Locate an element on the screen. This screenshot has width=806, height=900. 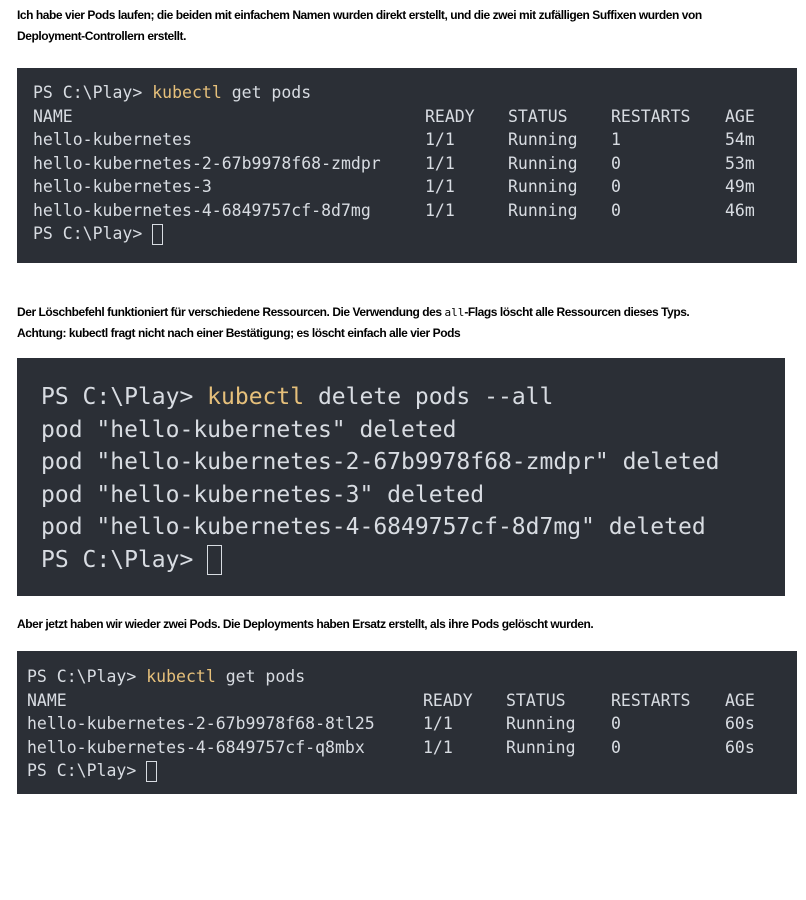
pod-age: 46m is located at coordinates (740, 210).